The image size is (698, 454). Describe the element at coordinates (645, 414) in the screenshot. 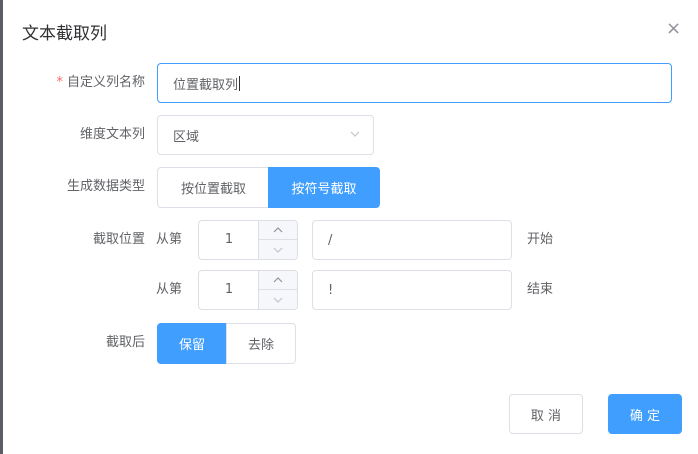

I see `confirm-button: 确 定` at that location.